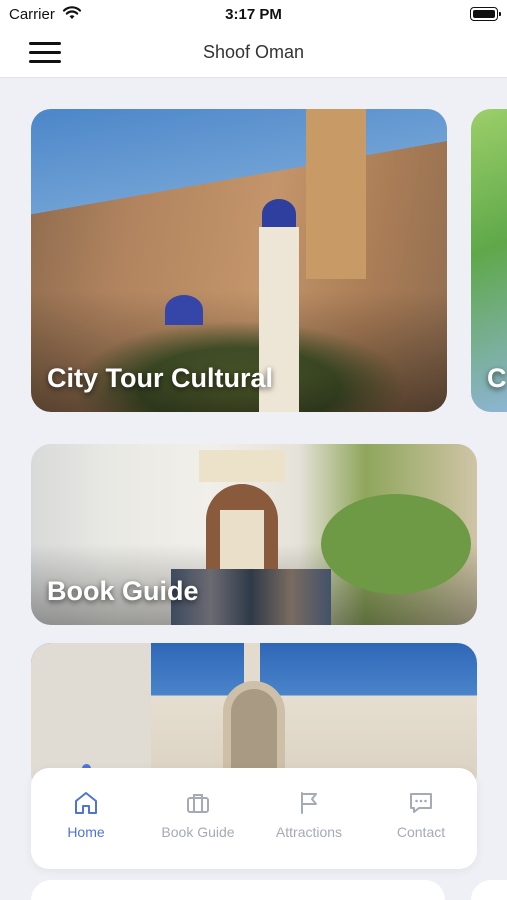 The height and width of the screenshot is (900, 507). Describe the element at coordinates (238, 890) in the screenshot. I see `card-partial-bottom` at that location.